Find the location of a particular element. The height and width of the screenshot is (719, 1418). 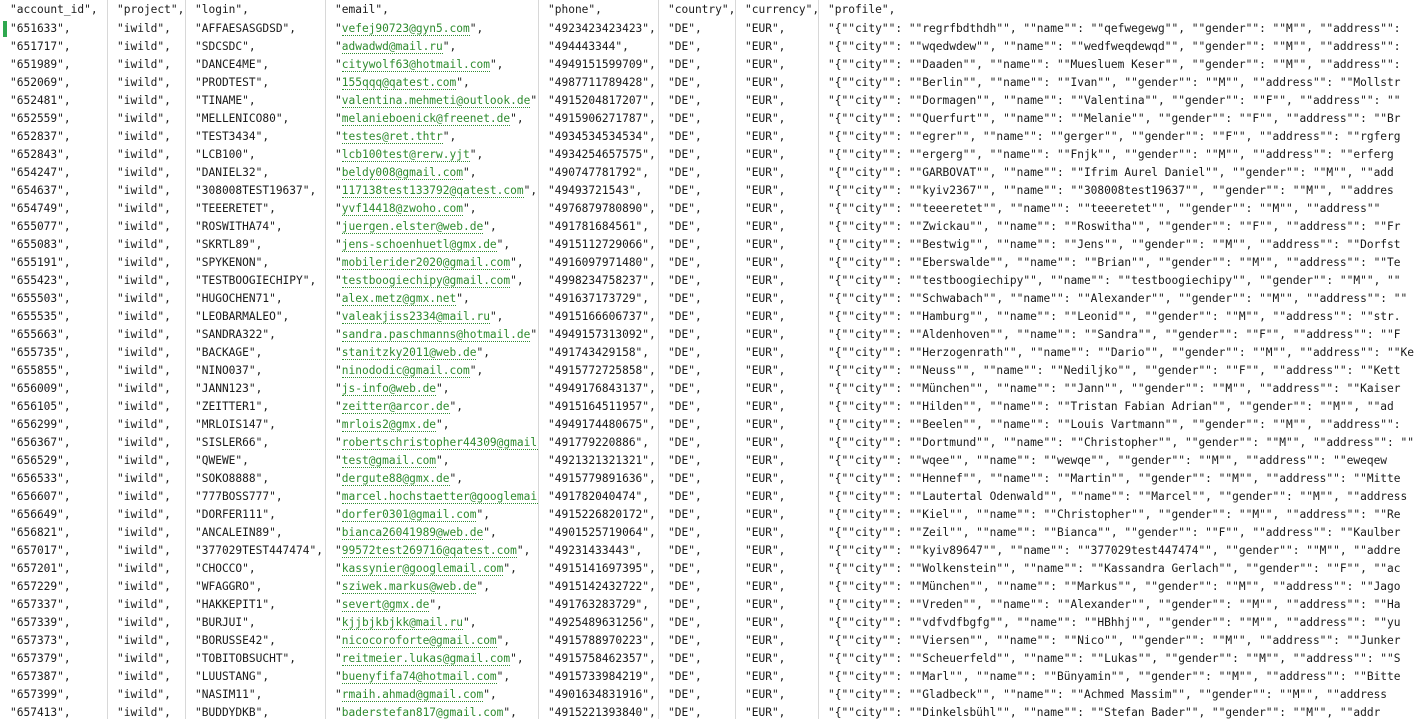

cell-login: "TOBITOBSUCHT", is located at coordinates (255, 659).